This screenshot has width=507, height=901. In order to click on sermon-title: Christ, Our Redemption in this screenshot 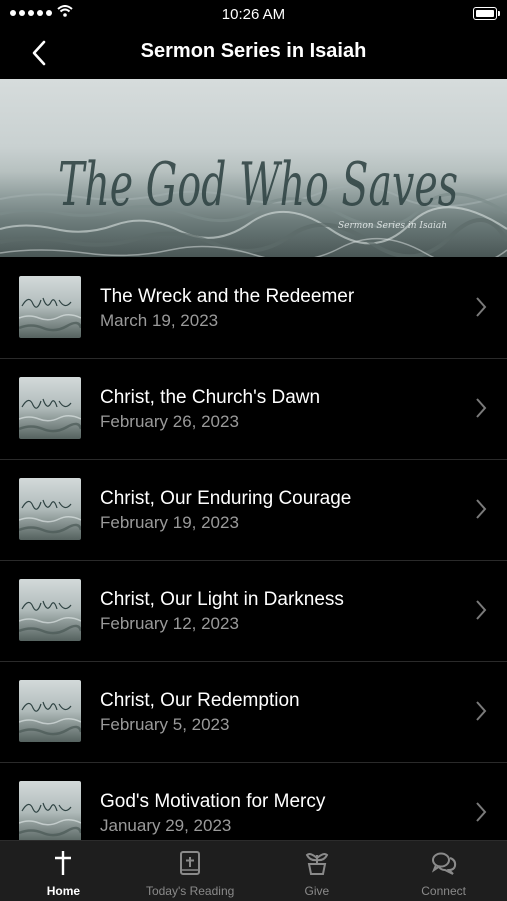, I will do `click(200, 700)`.